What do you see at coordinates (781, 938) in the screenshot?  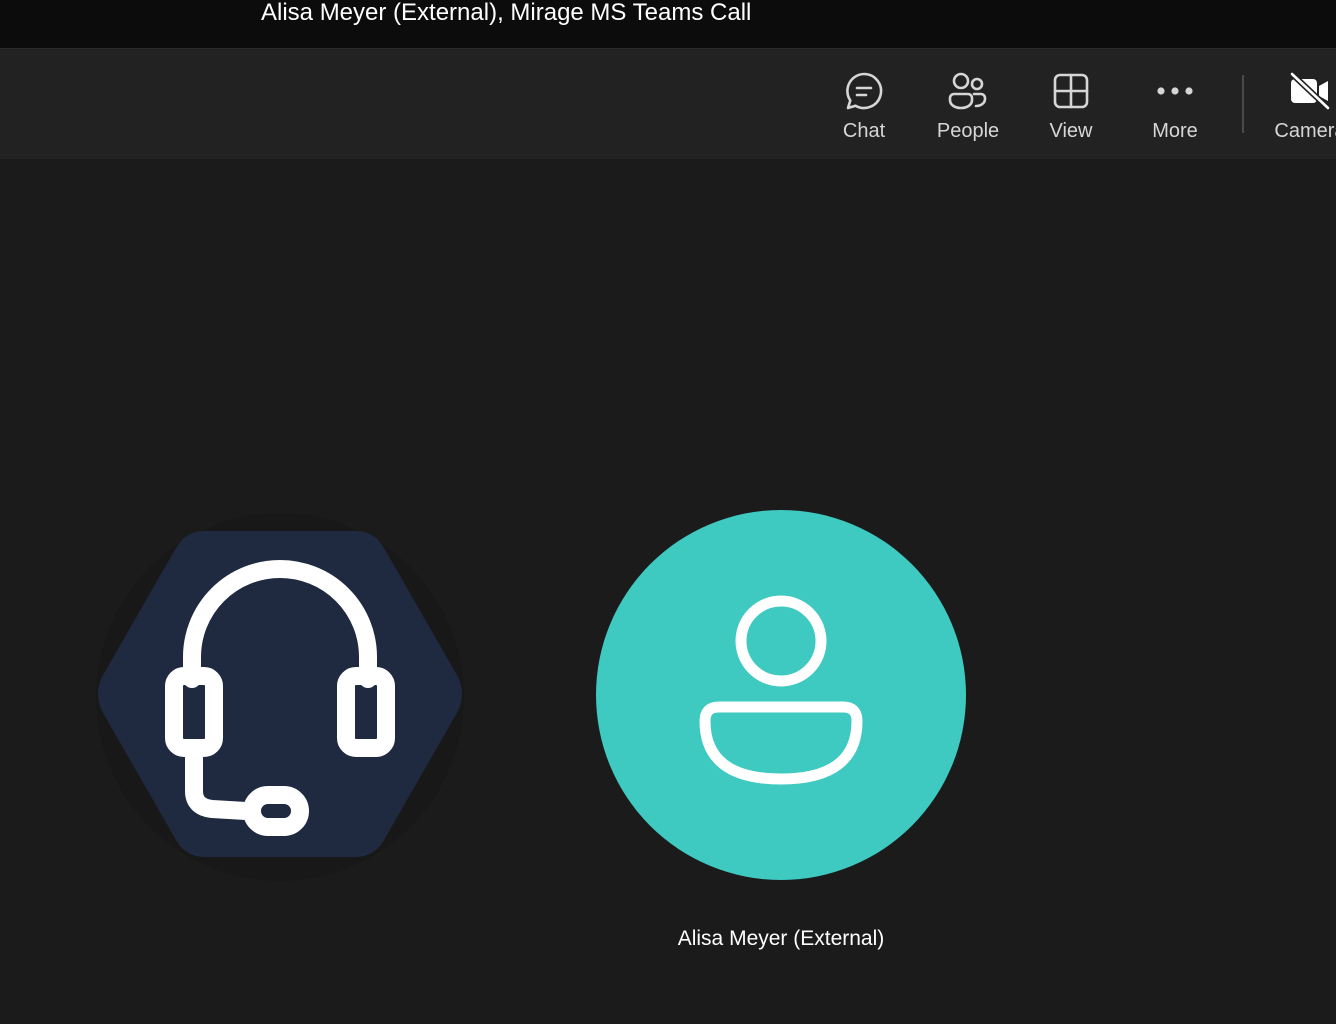 I see `participant-name: Alisa Meyer (External)` at bounding box center [781, 938].